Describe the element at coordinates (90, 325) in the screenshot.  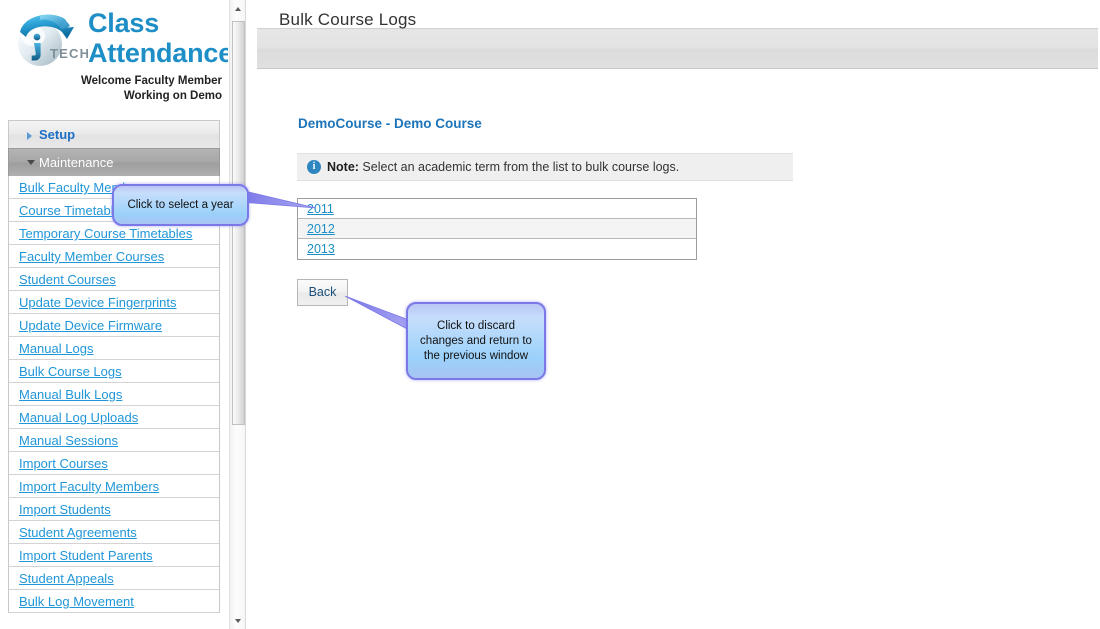
I see `sidebar-item-label: Update Device Firmware` at that location.